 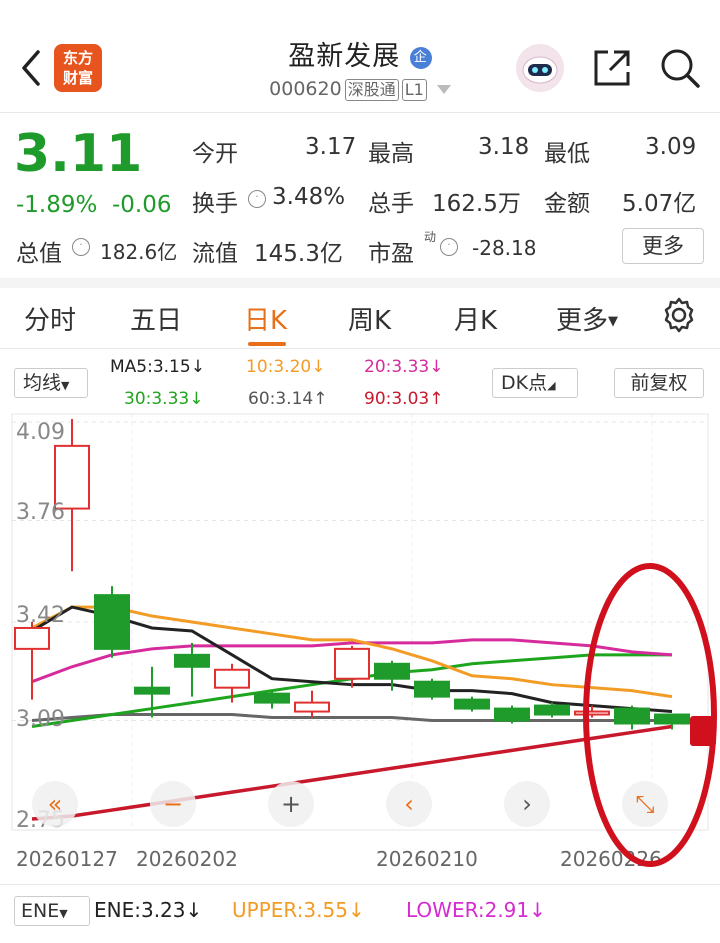 I want to click on pe-label: 市盈, so click(x=391, y=254).